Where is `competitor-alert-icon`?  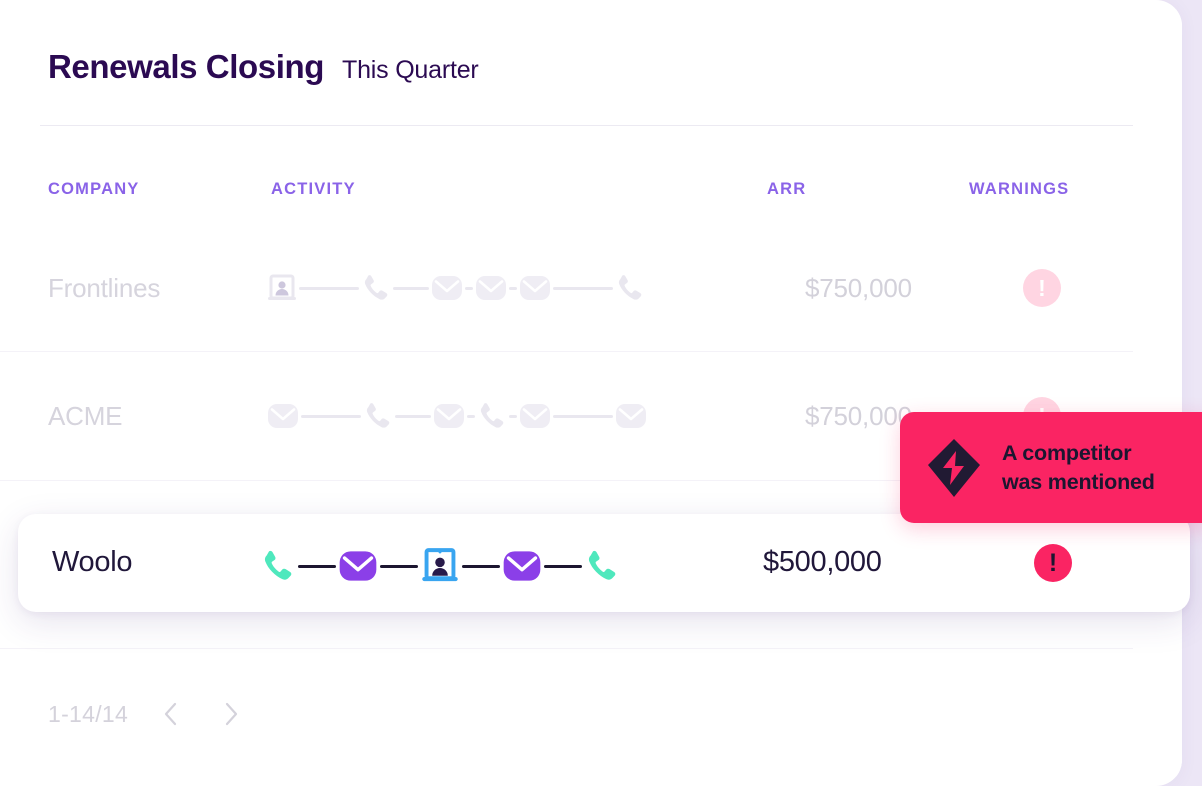
competitor-alert-icon is located at coordinates (954, 468).